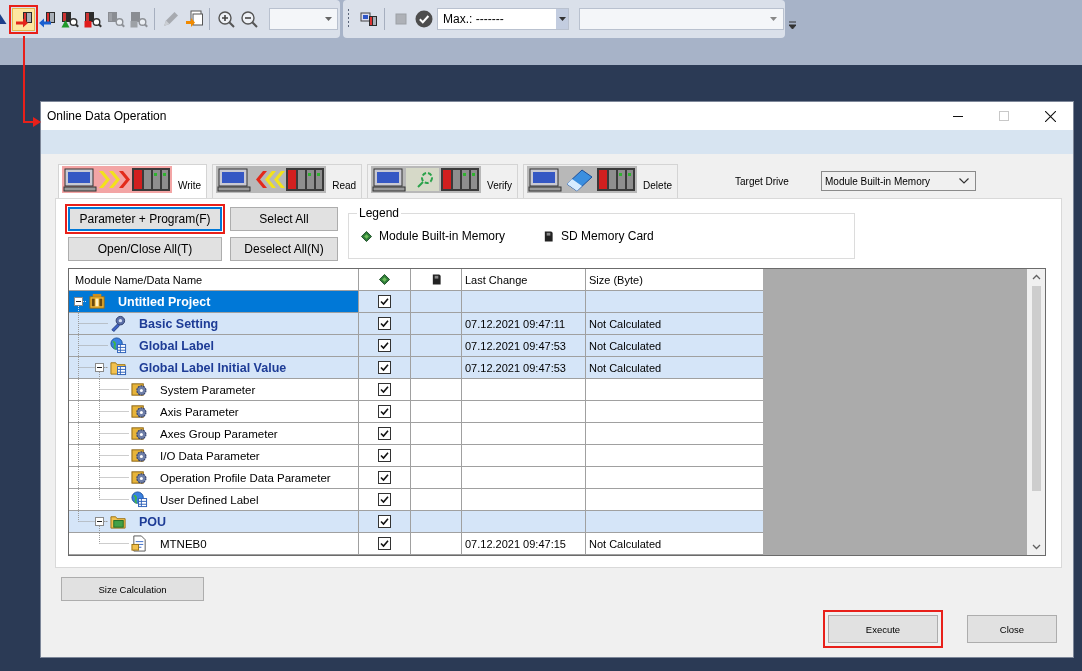  I want to click on documents-arrow-icon, so click(193, 19).